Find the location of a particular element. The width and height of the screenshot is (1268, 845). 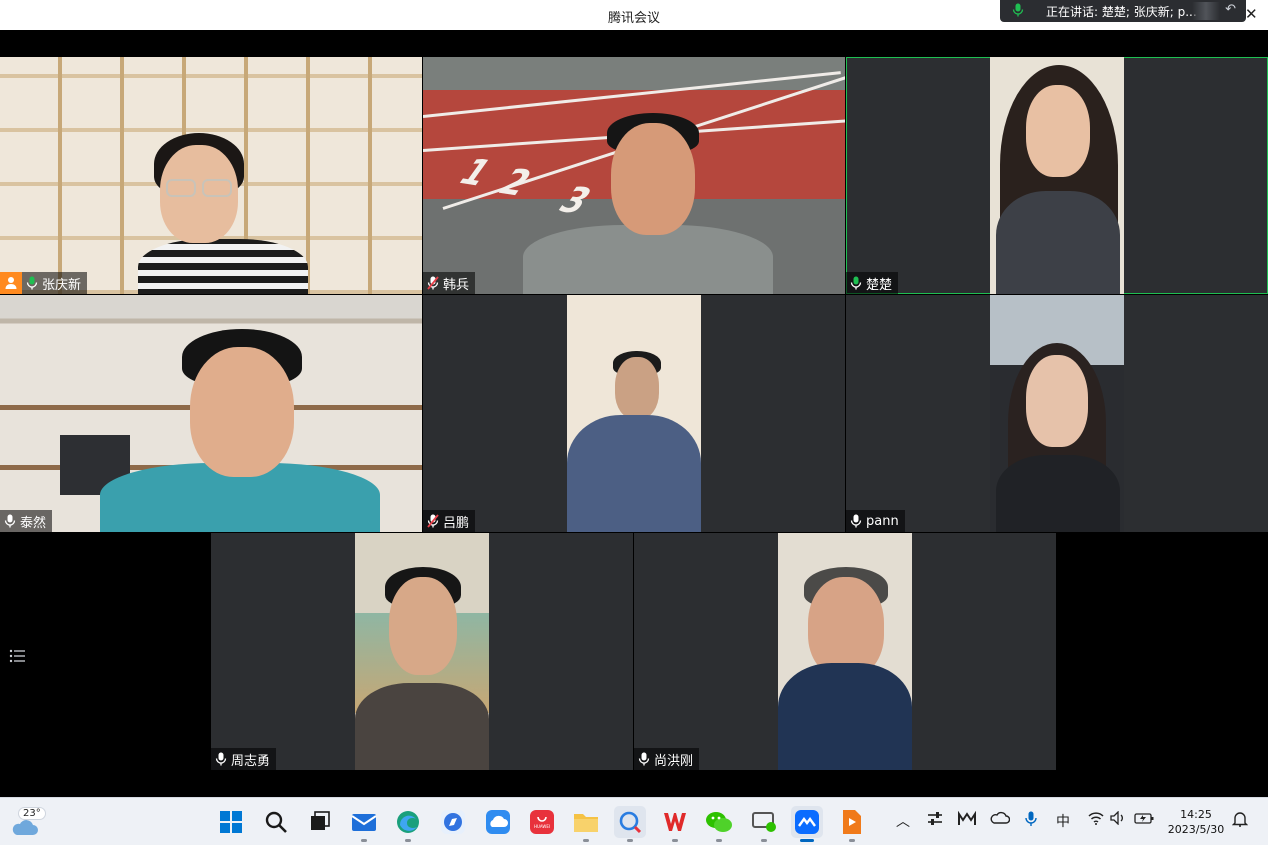

task-view-icon is located at coordinates (320, 820).